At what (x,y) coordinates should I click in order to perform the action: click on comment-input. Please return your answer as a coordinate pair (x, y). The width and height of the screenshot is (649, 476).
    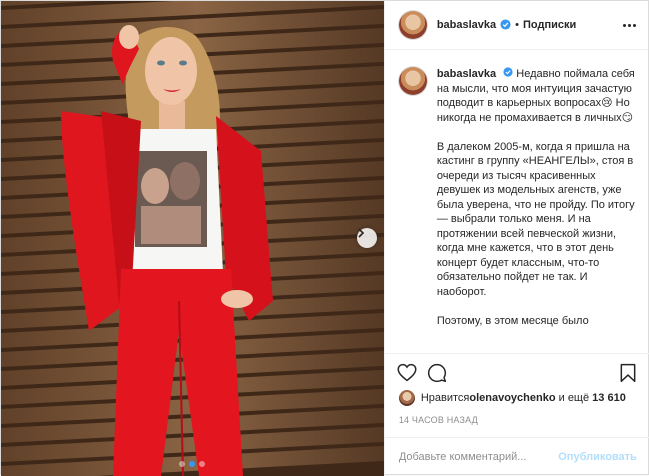
    Looking at the image, I should click on (473, 457).